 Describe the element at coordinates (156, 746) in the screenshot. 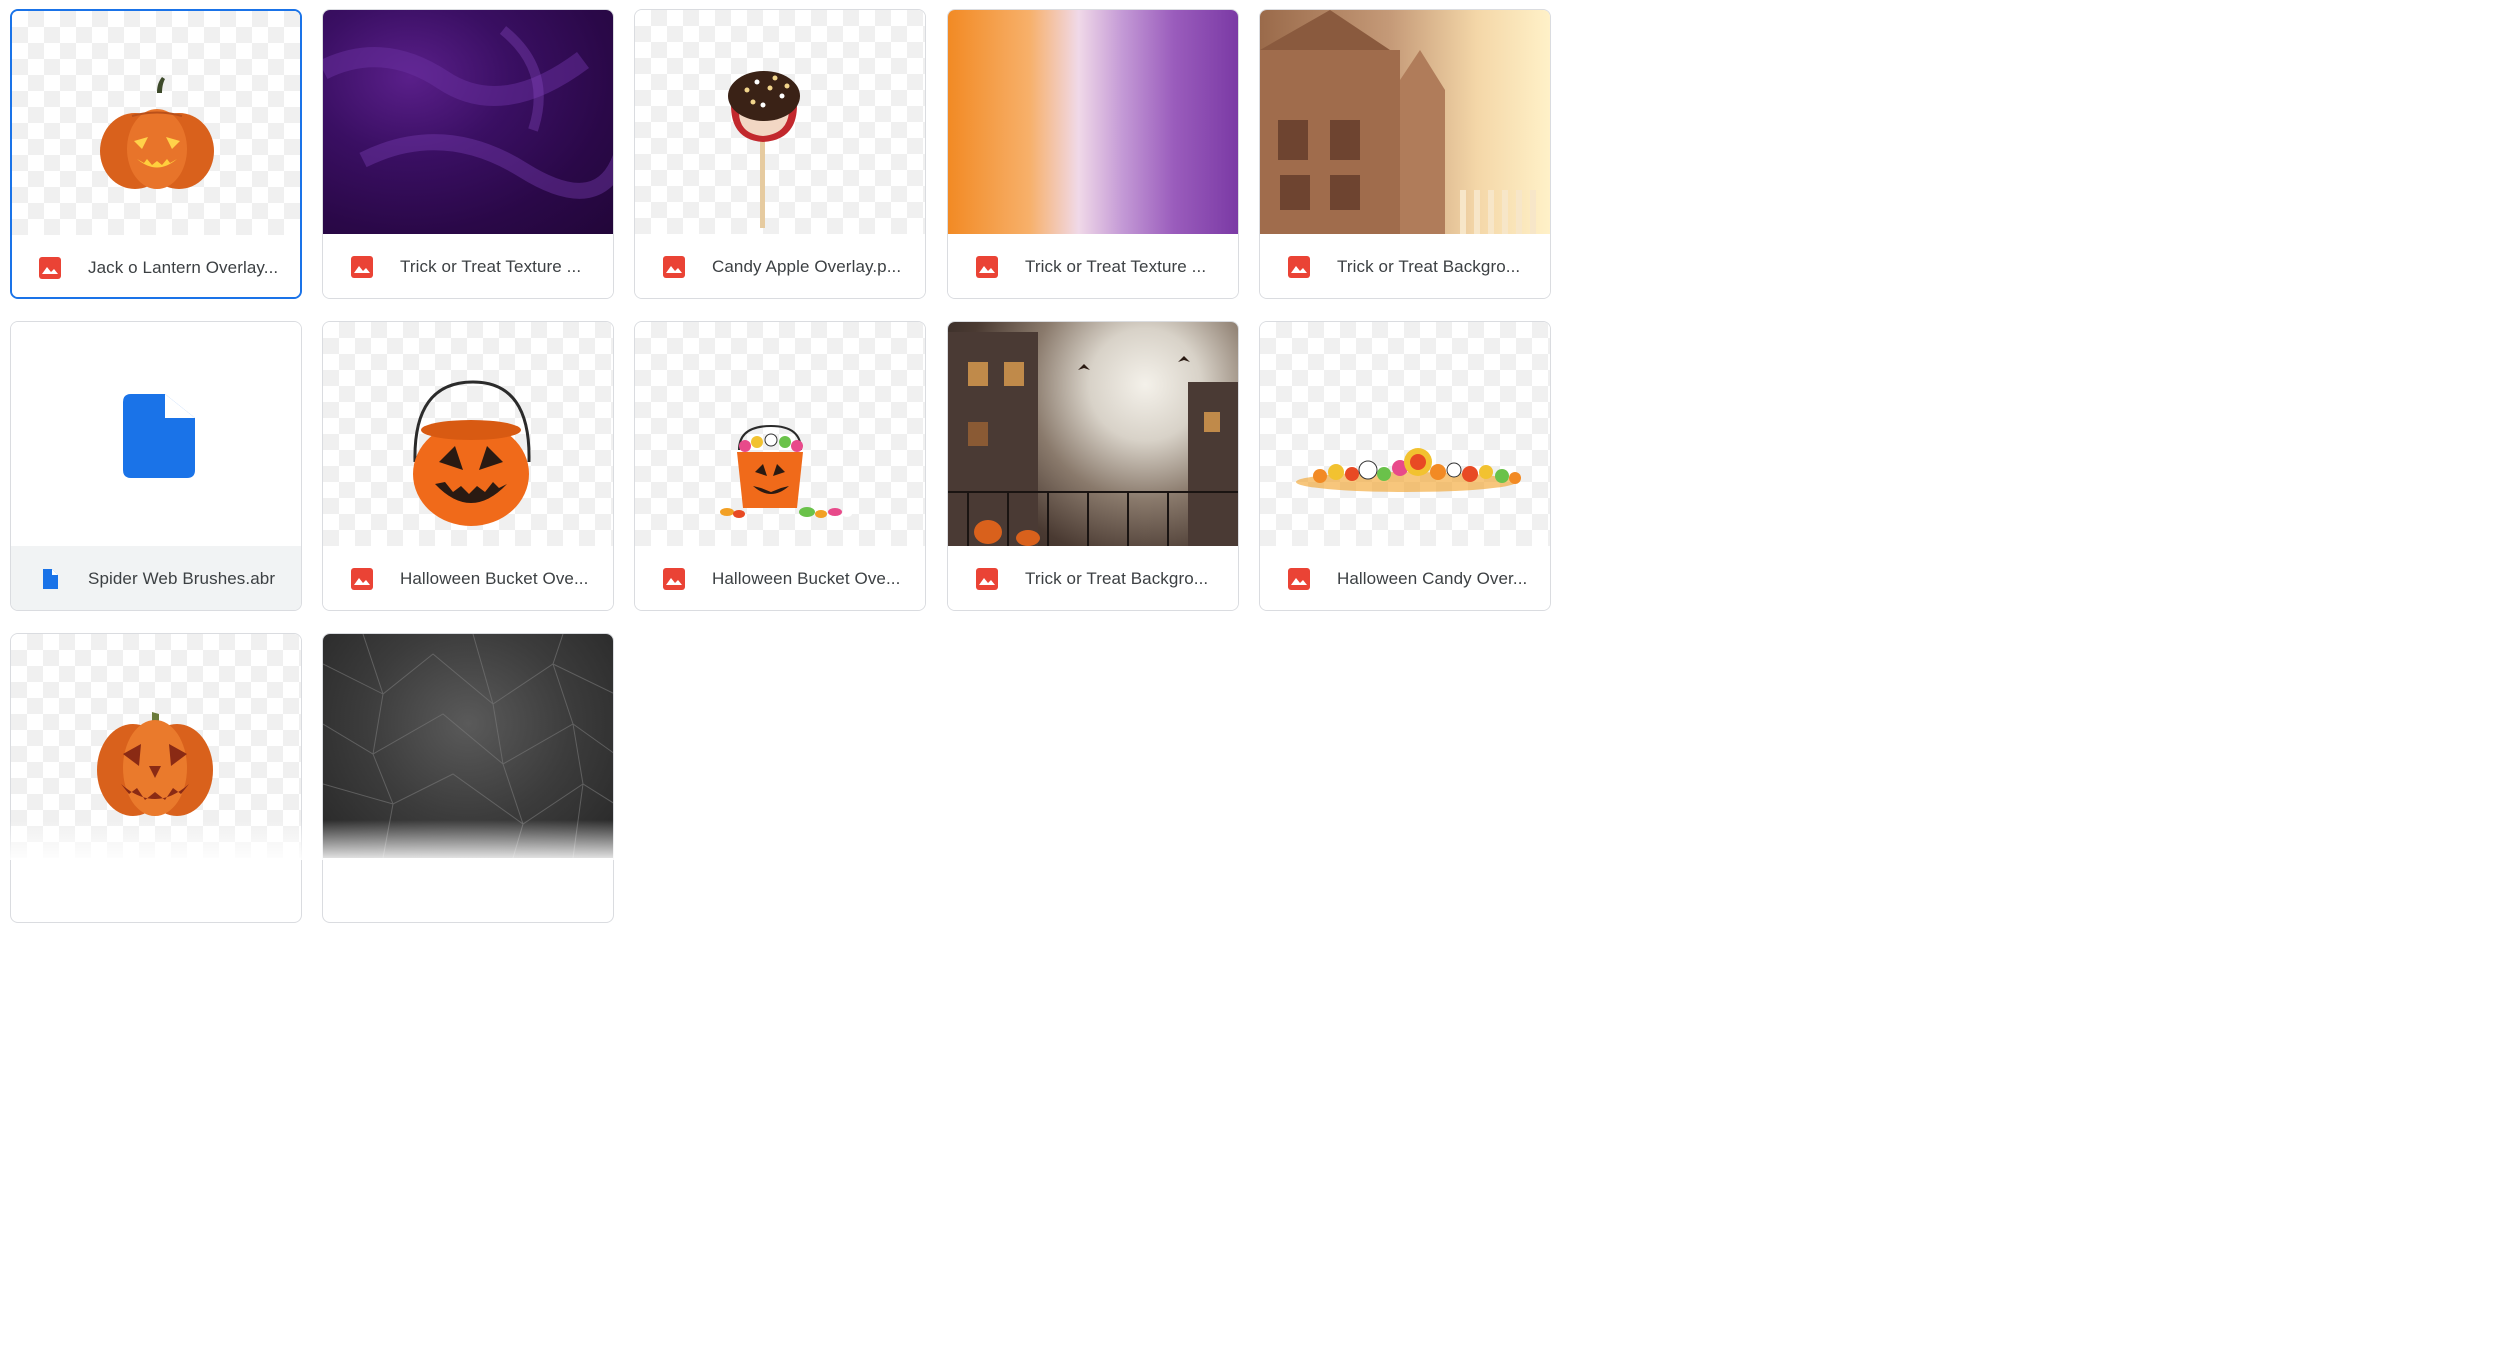

I see `thumbnail-carved-pumpkin` at that location.